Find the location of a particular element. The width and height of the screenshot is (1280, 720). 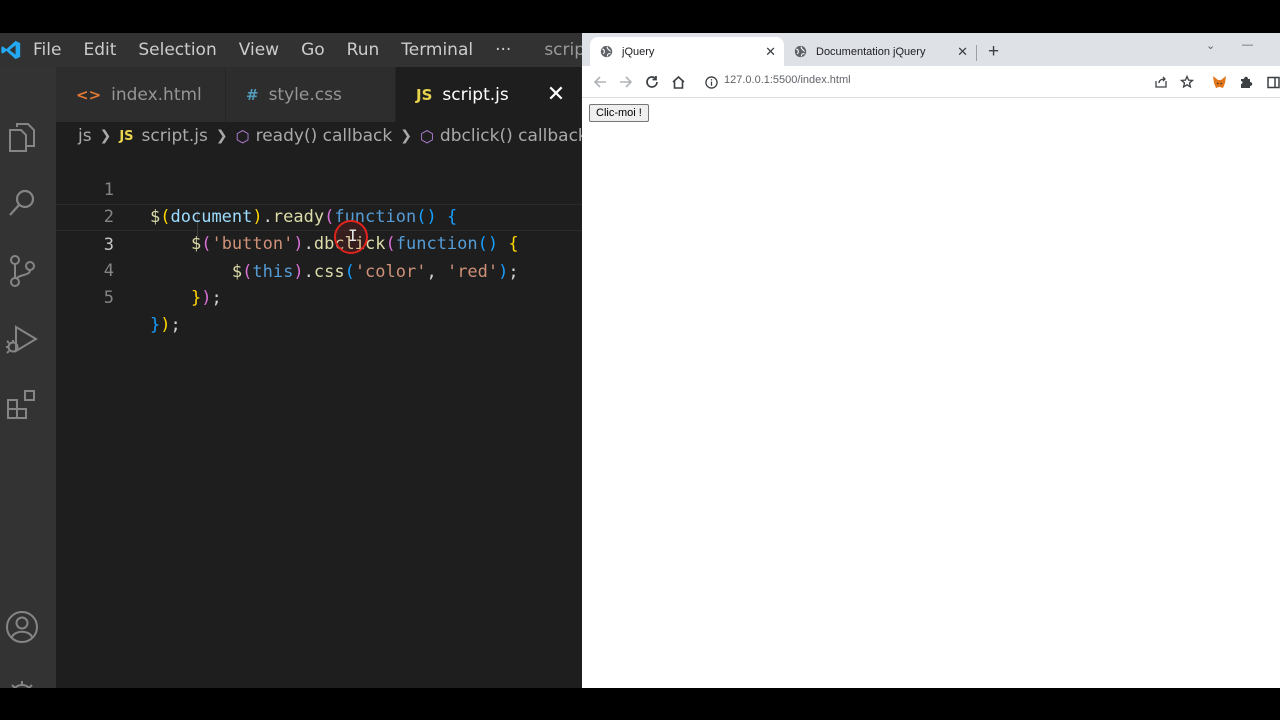

reload-icon is located at coordinates (652, 82).